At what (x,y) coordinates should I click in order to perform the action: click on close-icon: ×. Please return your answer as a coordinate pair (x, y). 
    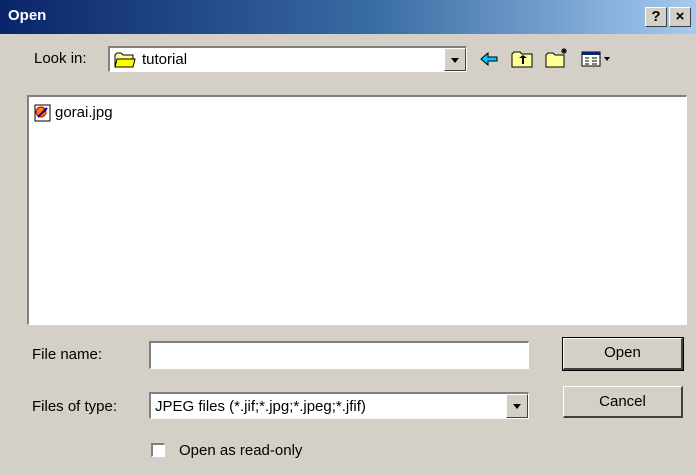
    Looking at the image, I should click on (680, 16).